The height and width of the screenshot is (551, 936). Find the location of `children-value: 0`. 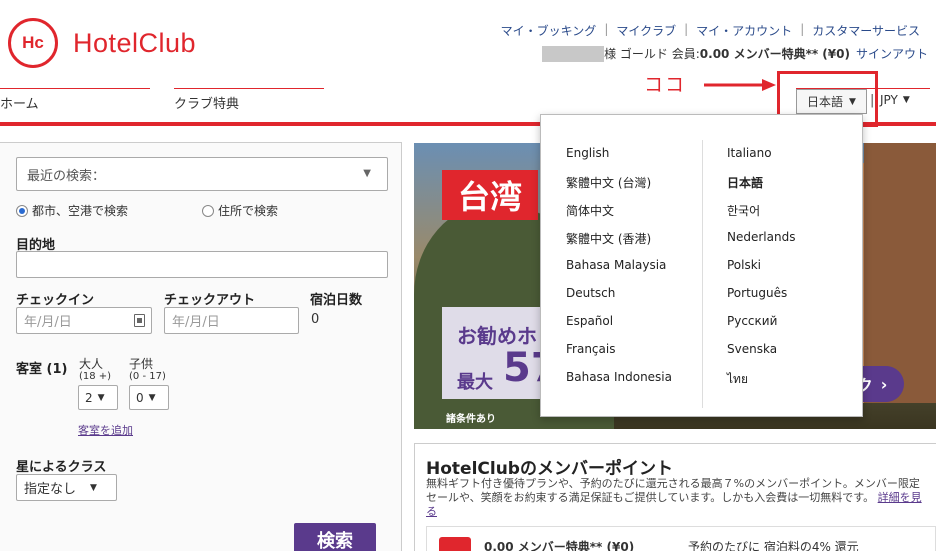

children-value: 0 is located at coordinates (140, 397).